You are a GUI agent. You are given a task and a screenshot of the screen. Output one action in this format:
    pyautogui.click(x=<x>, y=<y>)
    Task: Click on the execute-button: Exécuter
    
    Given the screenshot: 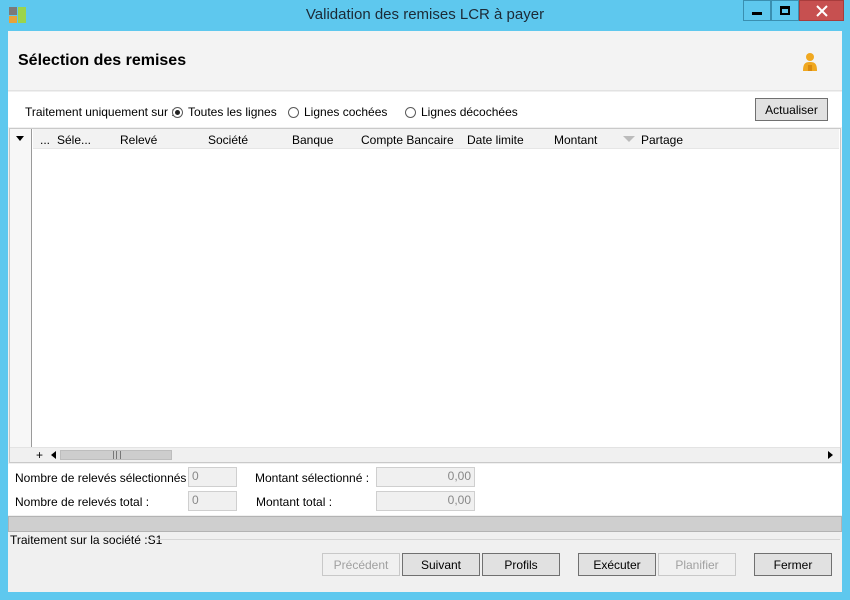 What is the action you would take?
    pyautogui.click(x=617, y=564)
    